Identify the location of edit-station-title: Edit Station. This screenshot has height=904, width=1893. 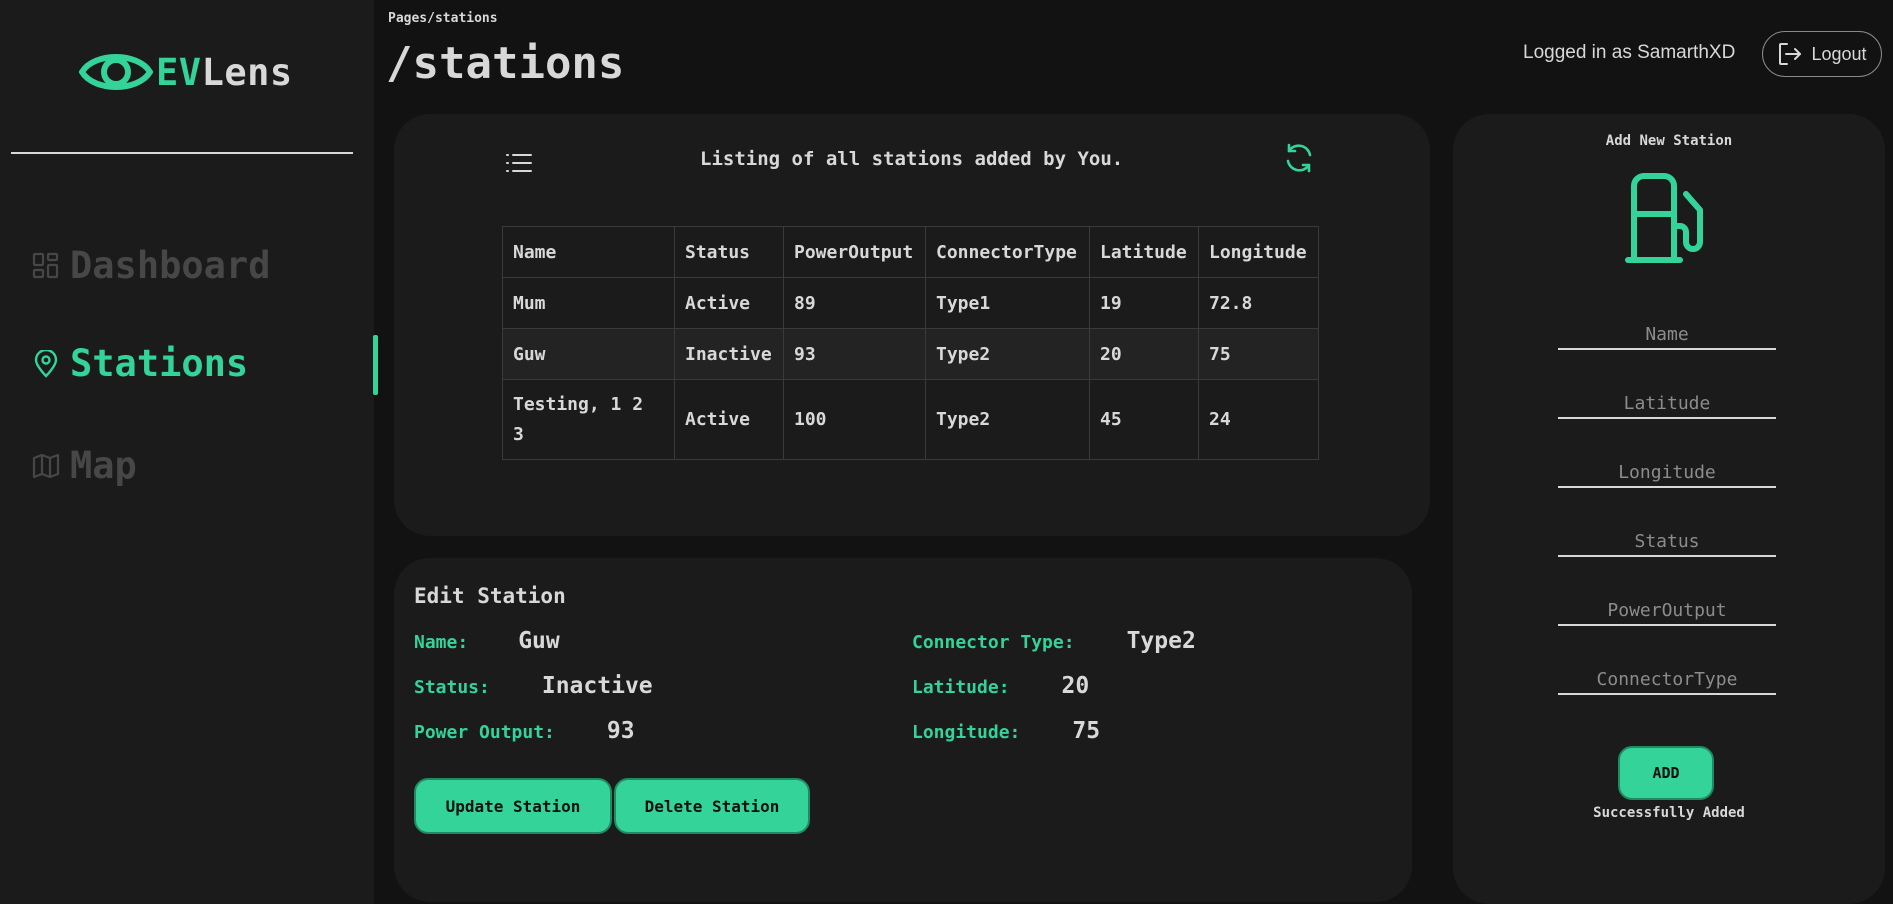
(490, 596).